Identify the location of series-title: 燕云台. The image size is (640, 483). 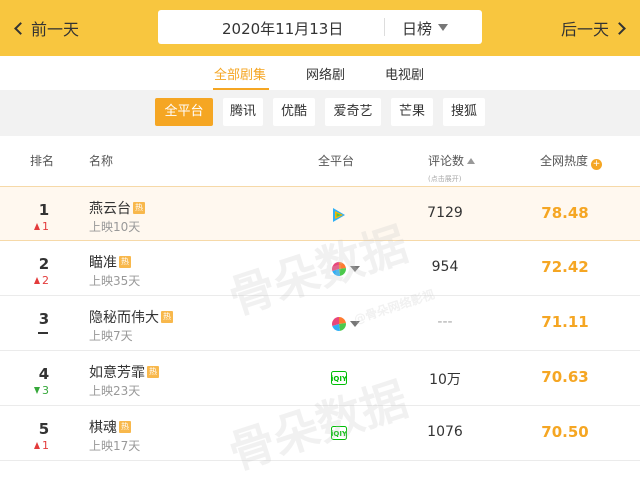
(110, 209).